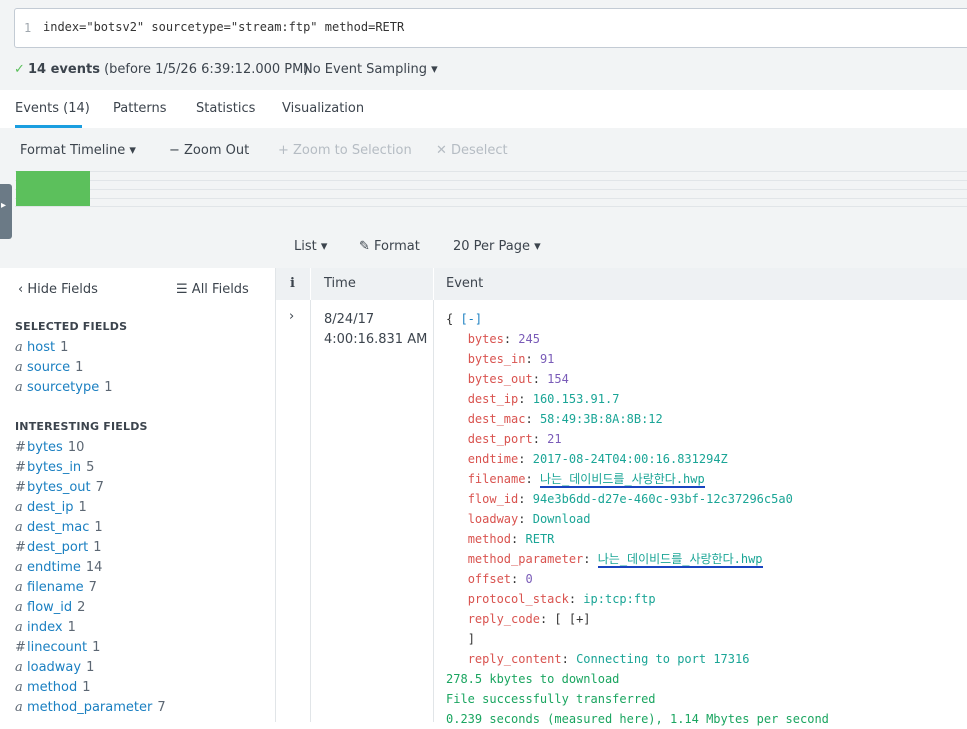 The height and width of the screenshot is (729, 967). Describe the element at coordinates (291, 316) in the screenshot. I see `expand-chevron-icon: ›` at that location.